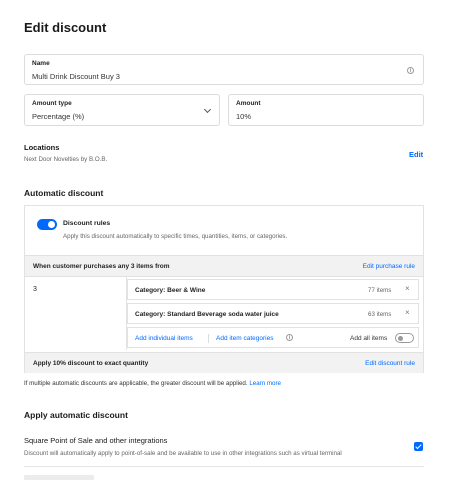 This screenshot has height=480, width=462. Describe the element at coordinates (265, 383) in the screenshot. I see `learn-more-link: Learn more` at that location.